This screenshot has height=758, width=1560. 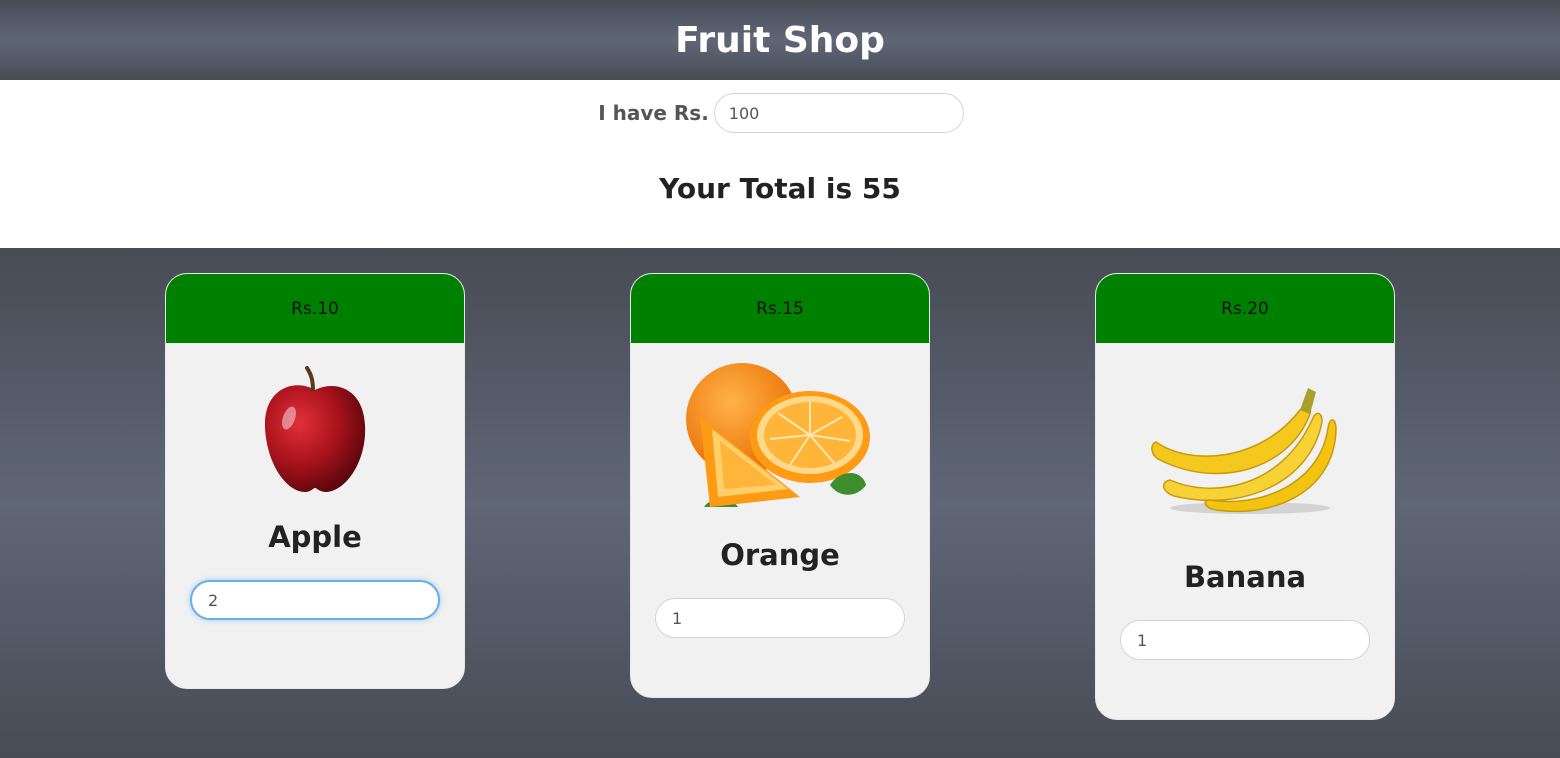 What do you see at coordinates (1245, 309) in the screenshot?
I see `price-badge: Rs.20` at bounding box center [1245, 309].